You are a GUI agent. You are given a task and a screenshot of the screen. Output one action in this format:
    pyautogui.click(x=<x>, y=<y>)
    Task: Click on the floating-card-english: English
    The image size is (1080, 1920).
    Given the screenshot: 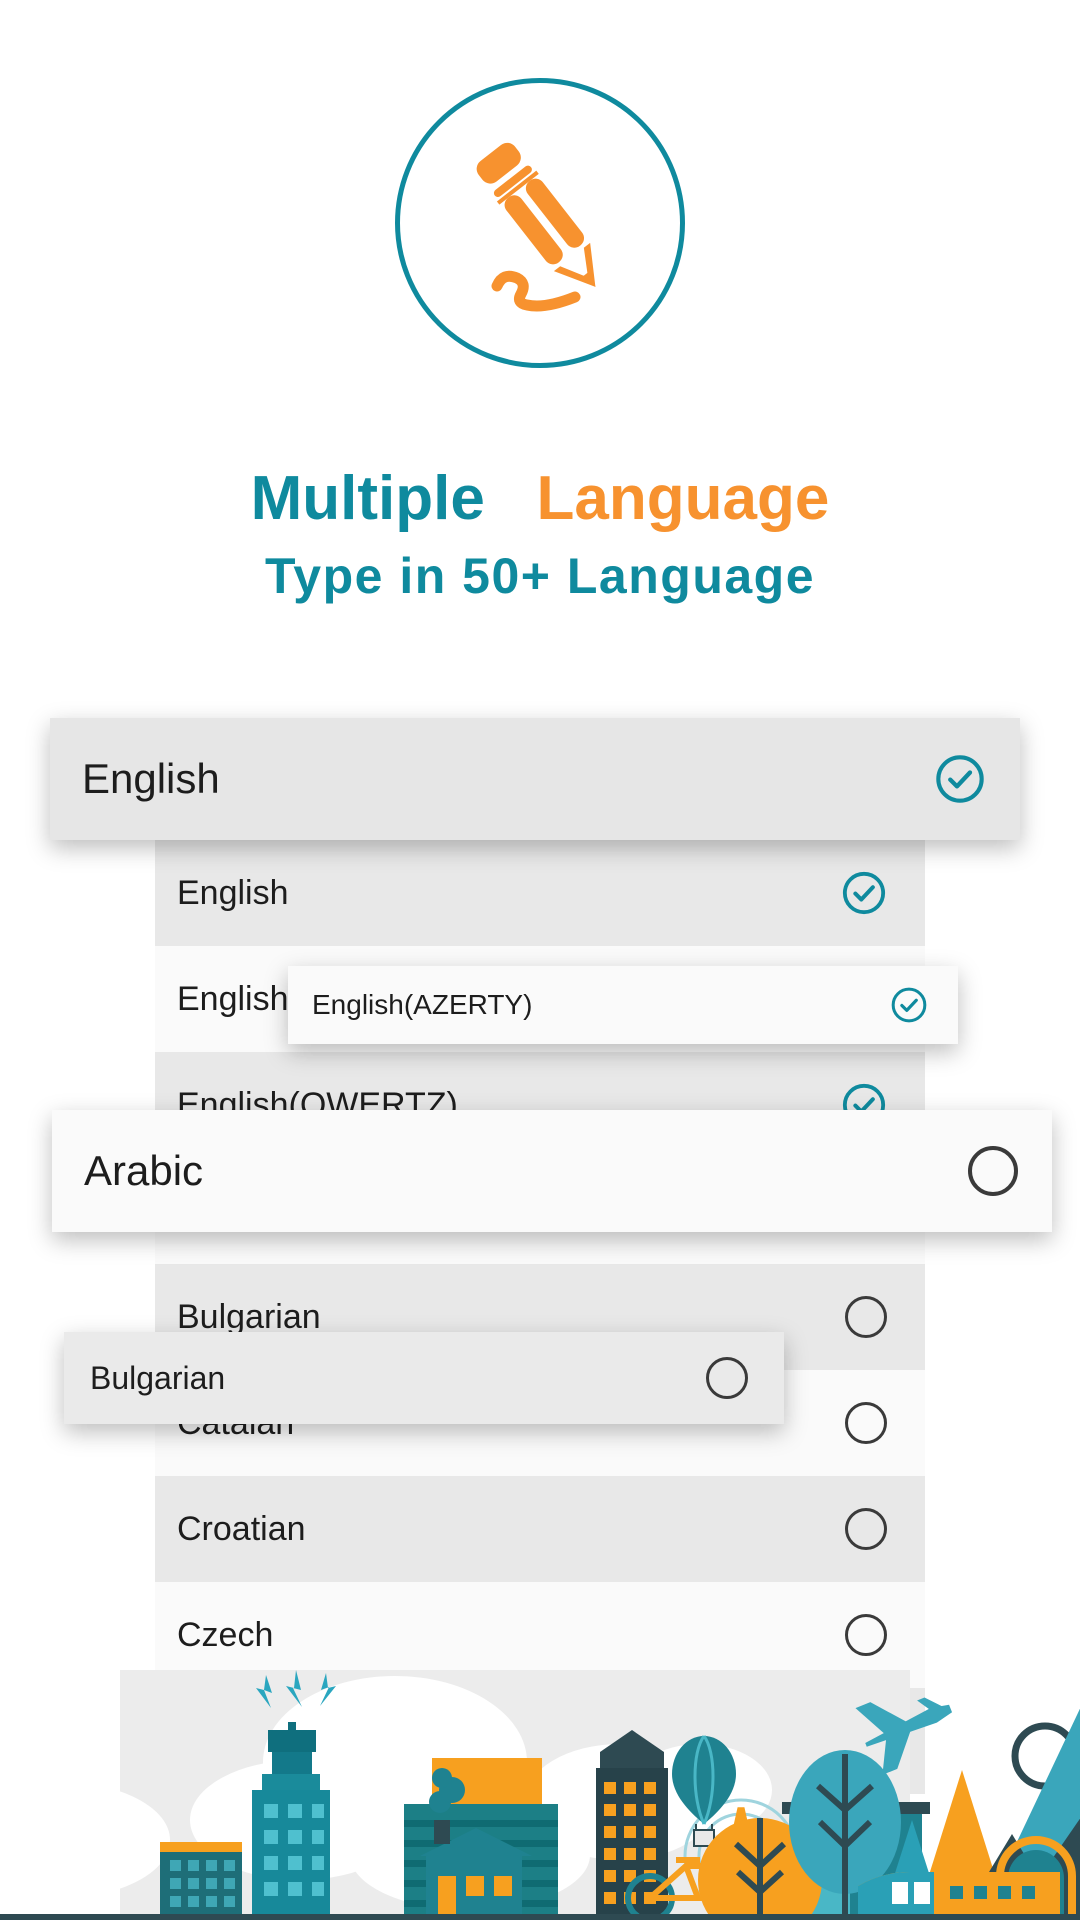 What is the action you would take?
    pyautogui.click(x=535, y=779)
    